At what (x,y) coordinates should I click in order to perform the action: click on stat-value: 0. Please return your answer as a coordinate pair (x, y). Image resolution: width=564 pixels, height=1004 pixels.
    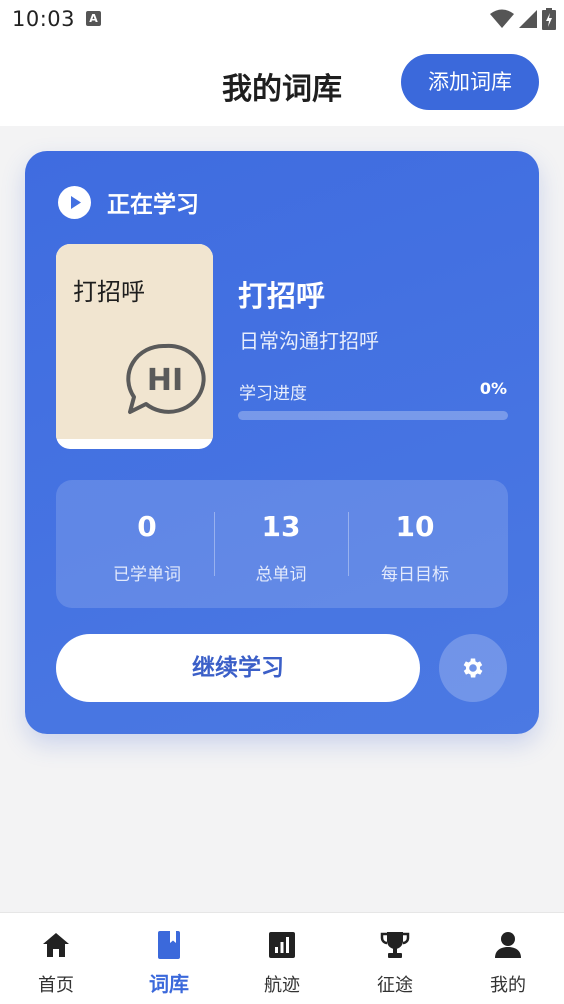
    Looking at the image, I should click on (147, 526).